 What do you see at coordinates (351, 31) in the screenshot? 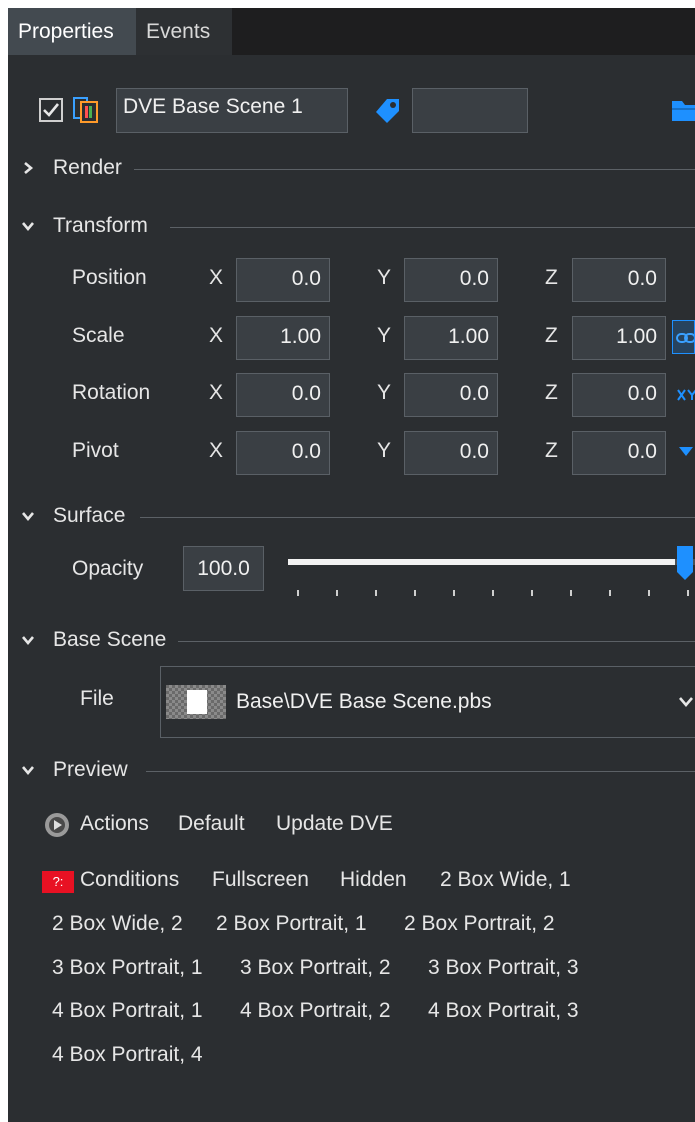
I see `tab-bar: Properties Events` at bounding box center [351, 31].